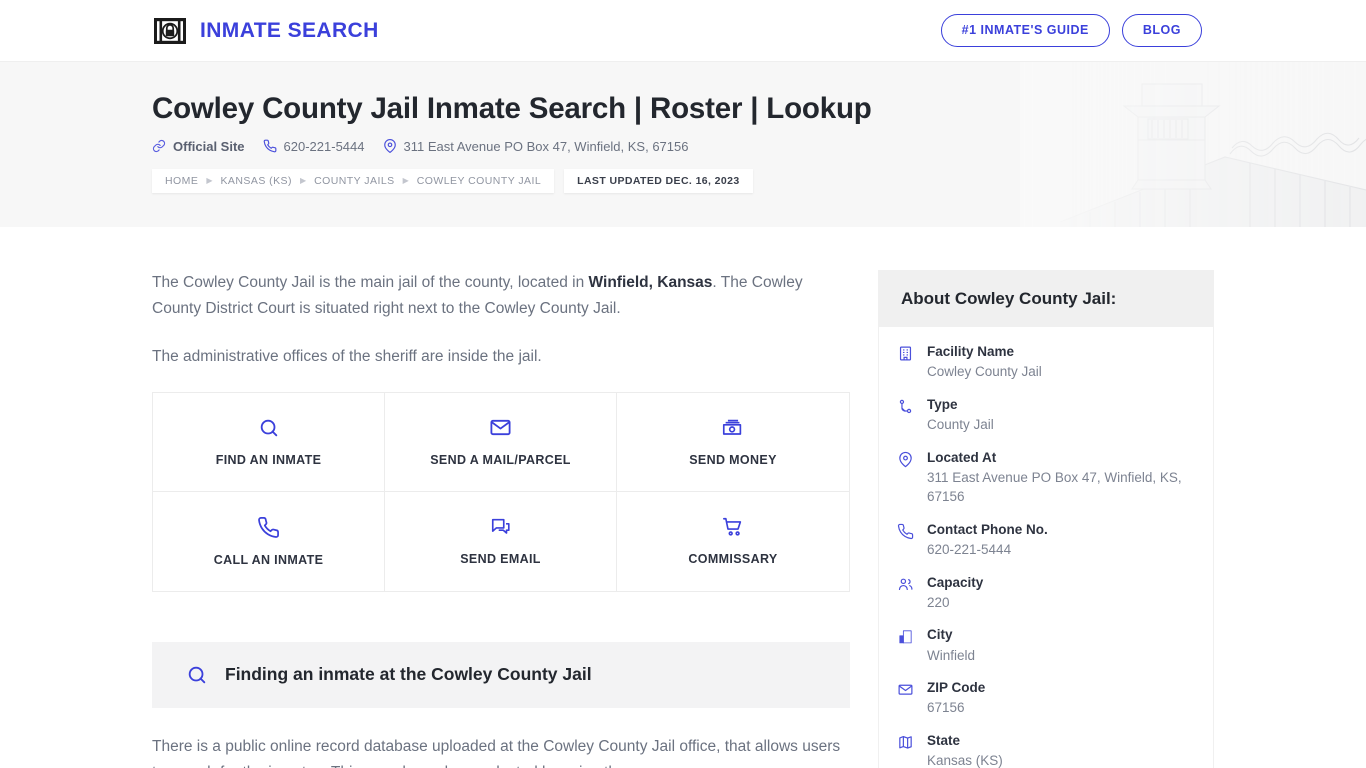 This screenshot has width=1366, height=768. I want to click on state-value: Kansas (KS), so click(965, 760).